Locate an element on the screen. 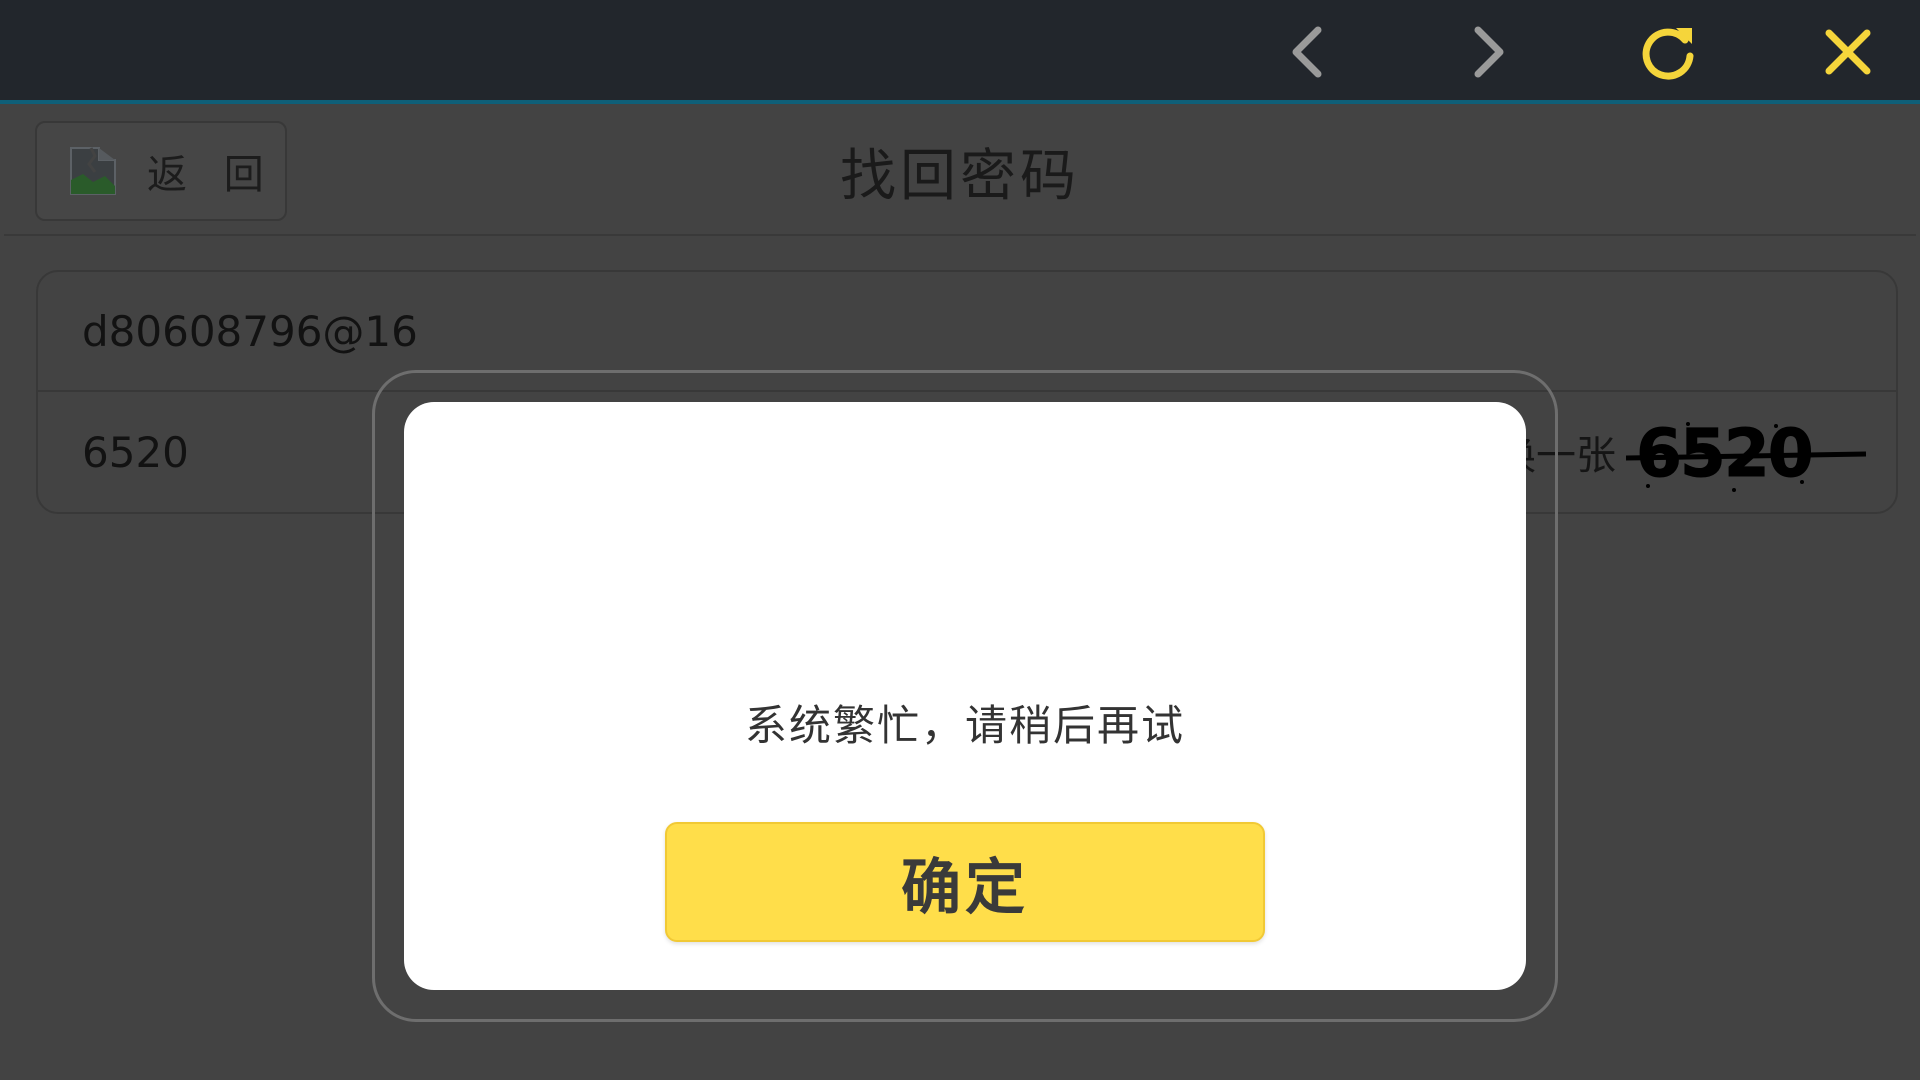 Image resolution: width=1920 pixels, height=1080 pixels. chevron-right-icon is located at coordinates (1489, 52).